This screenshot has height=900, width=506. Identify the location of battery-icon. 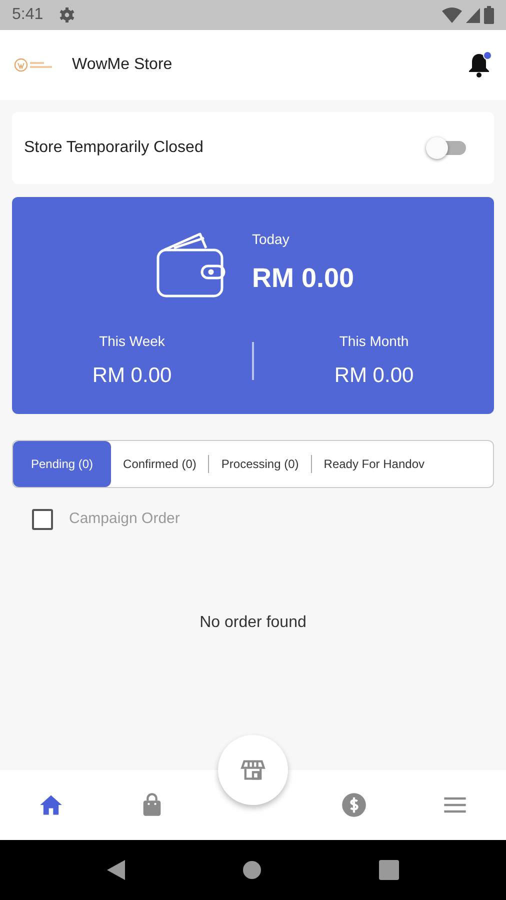
(489, 15).